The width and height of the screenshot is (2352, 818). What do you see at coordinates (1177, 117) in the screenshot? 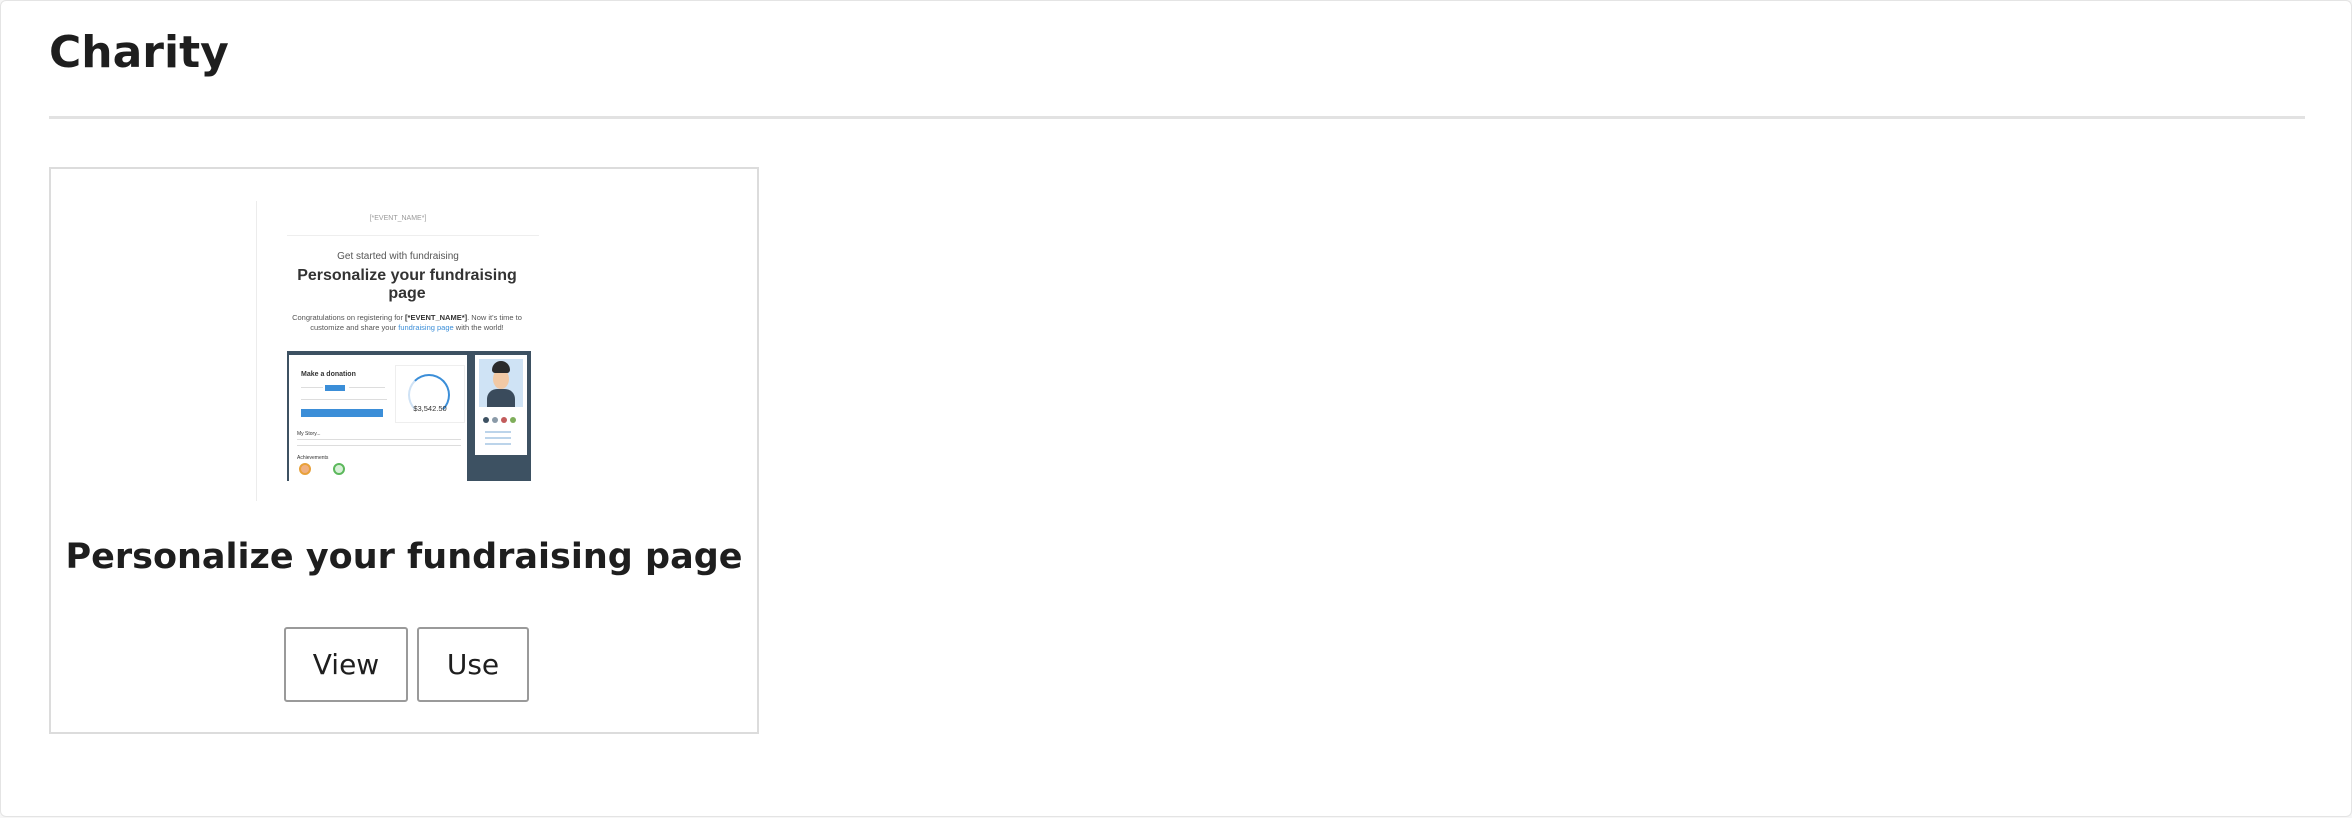
I see `section-divider` at bounding box center [1177, 117].